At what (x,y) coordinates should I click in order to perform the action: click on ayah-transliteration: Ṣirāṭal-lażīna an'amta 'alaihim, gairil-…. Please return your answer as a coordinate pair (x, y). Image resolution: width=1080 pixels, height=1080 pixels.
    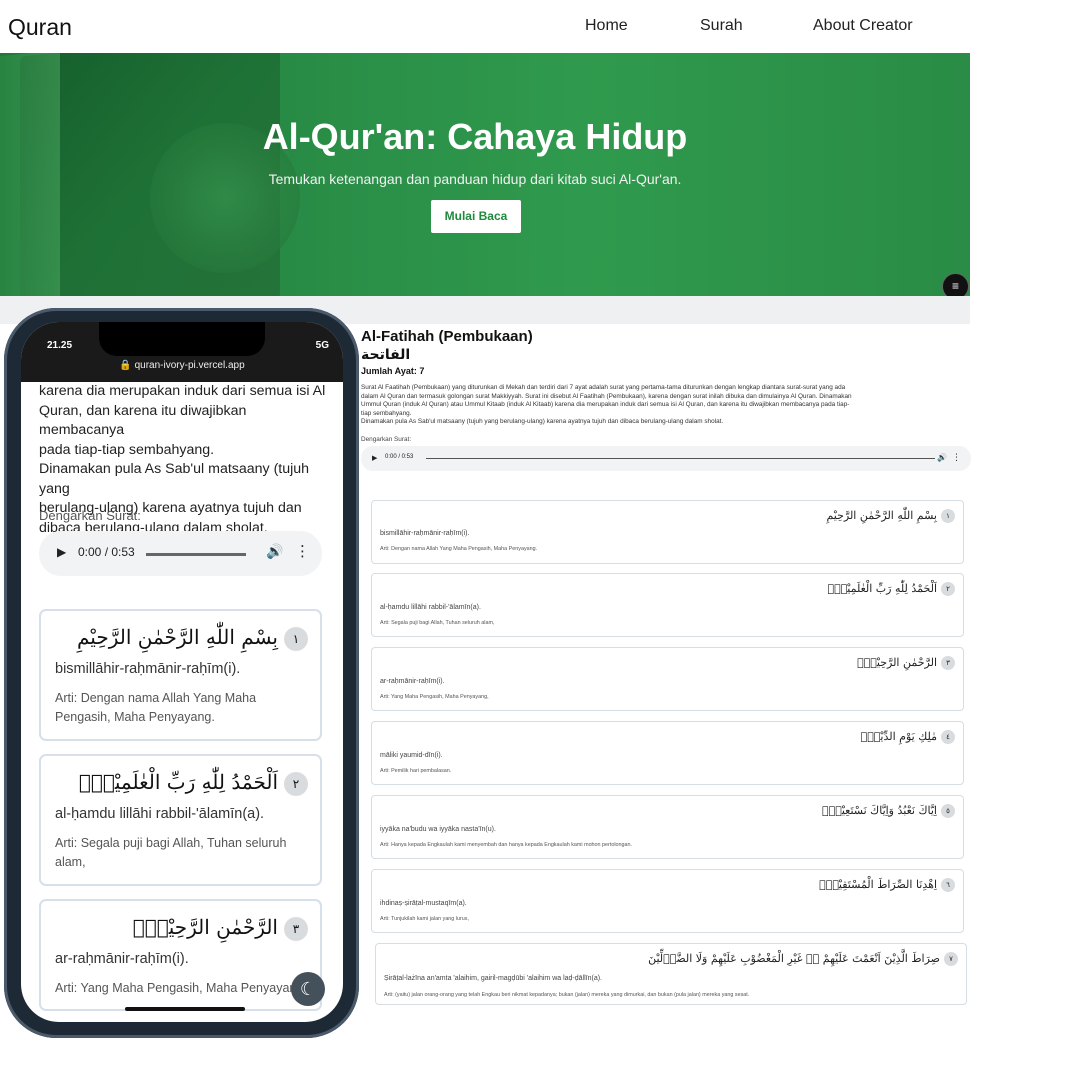
    Looking at the image, I should click on (493, 978).